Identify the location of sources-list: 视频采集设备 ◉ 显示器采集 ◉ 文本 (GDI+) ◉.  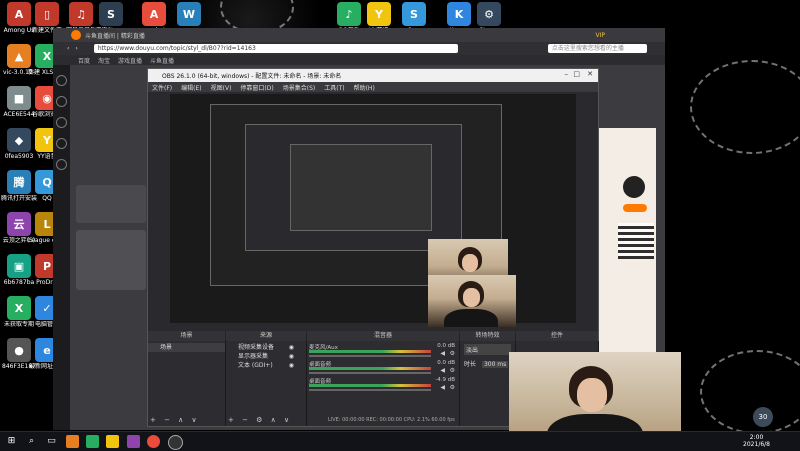
(266, 356).